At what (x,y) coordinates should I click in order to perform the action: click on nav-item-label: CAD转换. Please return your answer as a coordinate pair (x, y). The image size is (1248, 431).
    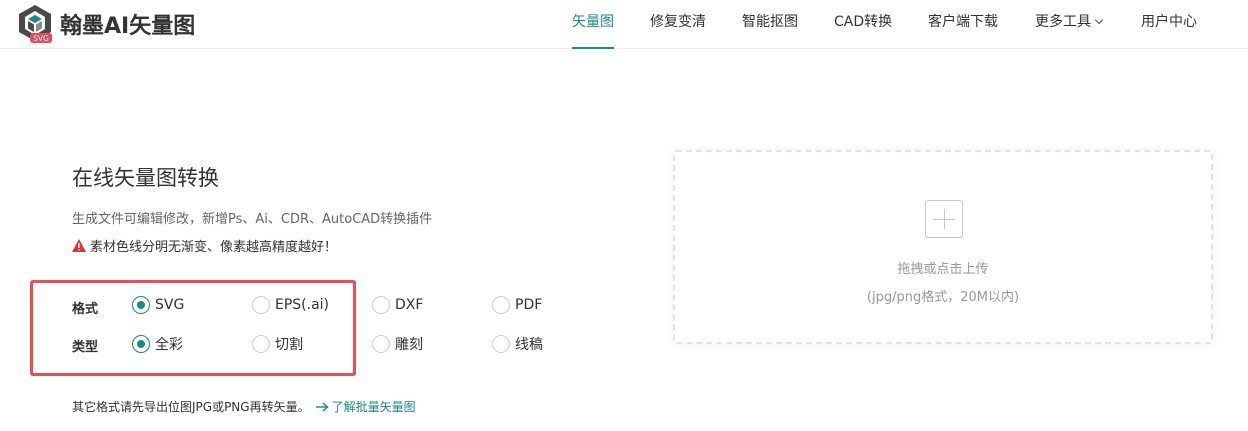
    Looking at the image, I should click on (863, 22).